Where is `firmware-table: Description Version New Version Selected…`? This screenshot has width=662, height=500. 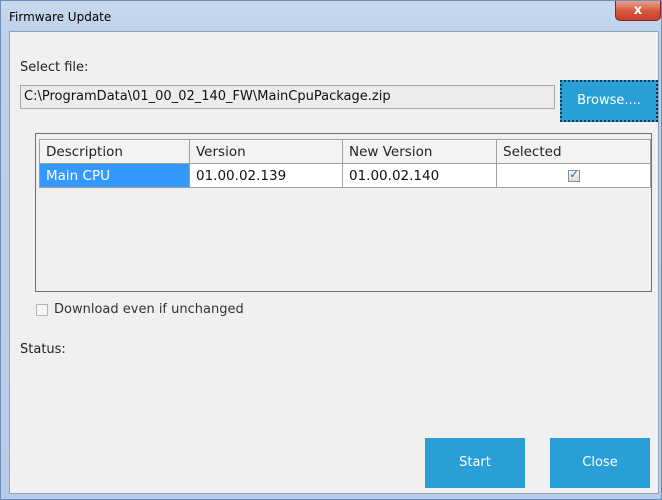 firmware-table: Description Version New Version Selected… is located at coordinates (345, 163).